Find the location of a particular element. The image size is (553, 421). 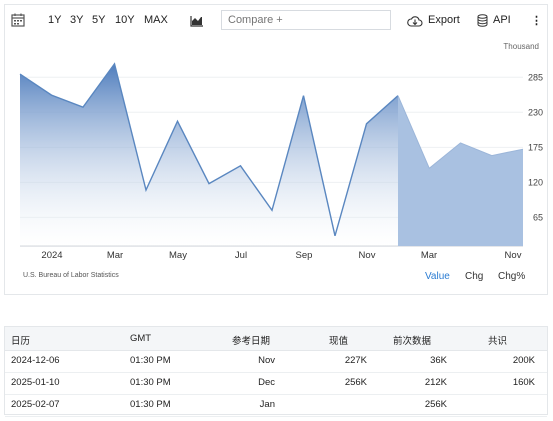

x-tick-label: May is located at coordinates (178, 255).